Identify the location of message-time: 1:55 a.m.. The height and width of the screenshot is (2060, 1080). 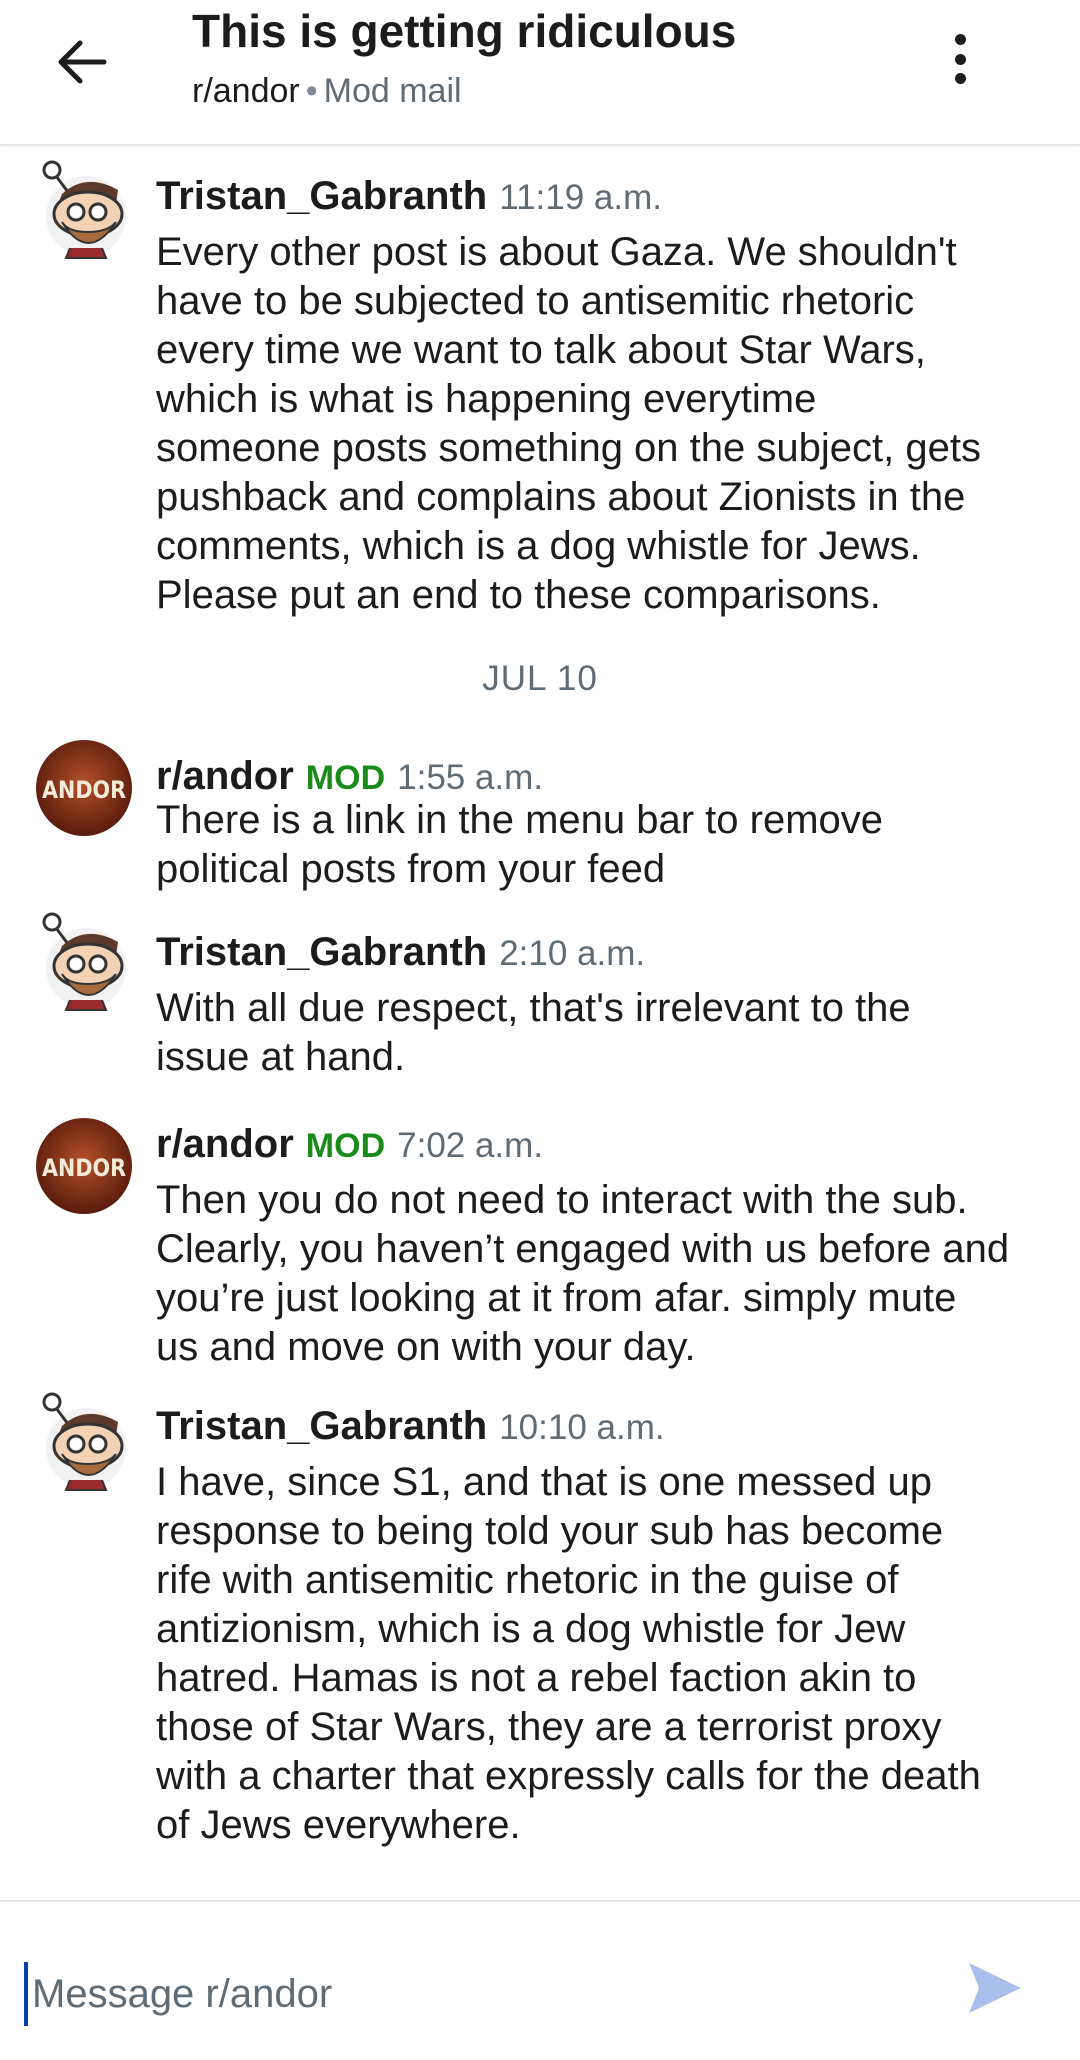
(470, 777).